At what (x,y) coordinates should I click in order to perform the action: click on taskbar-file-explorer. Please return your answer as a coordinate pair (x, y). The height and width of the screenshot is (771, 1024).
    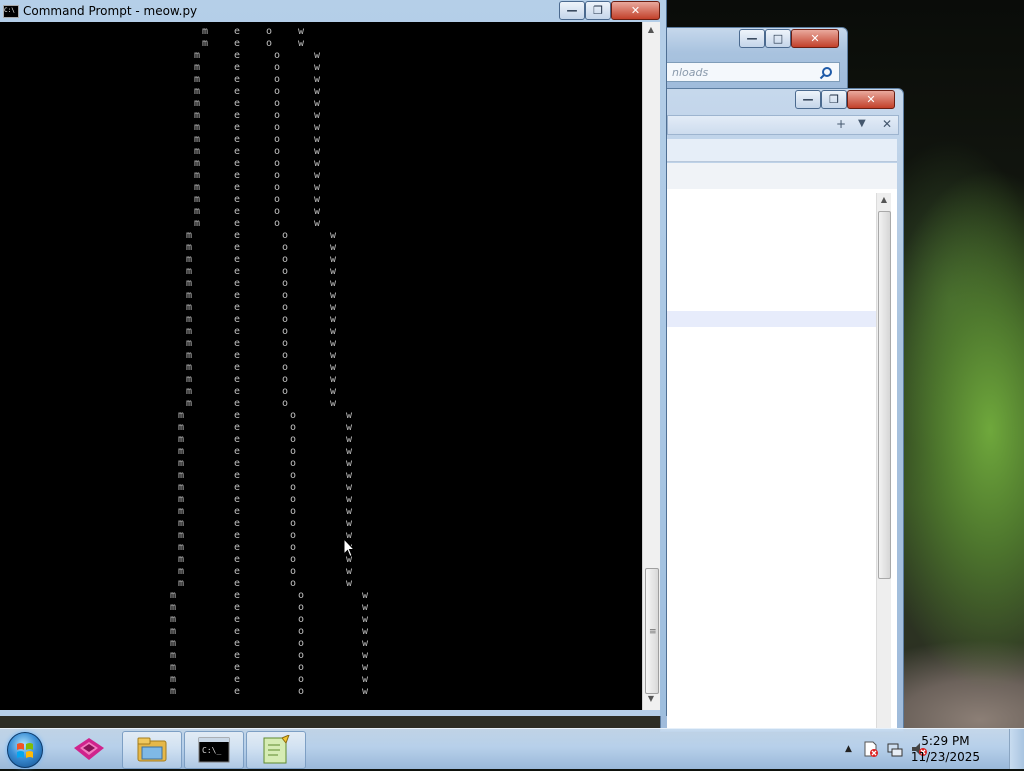
    Looking at the image, I should click on (152, 750).